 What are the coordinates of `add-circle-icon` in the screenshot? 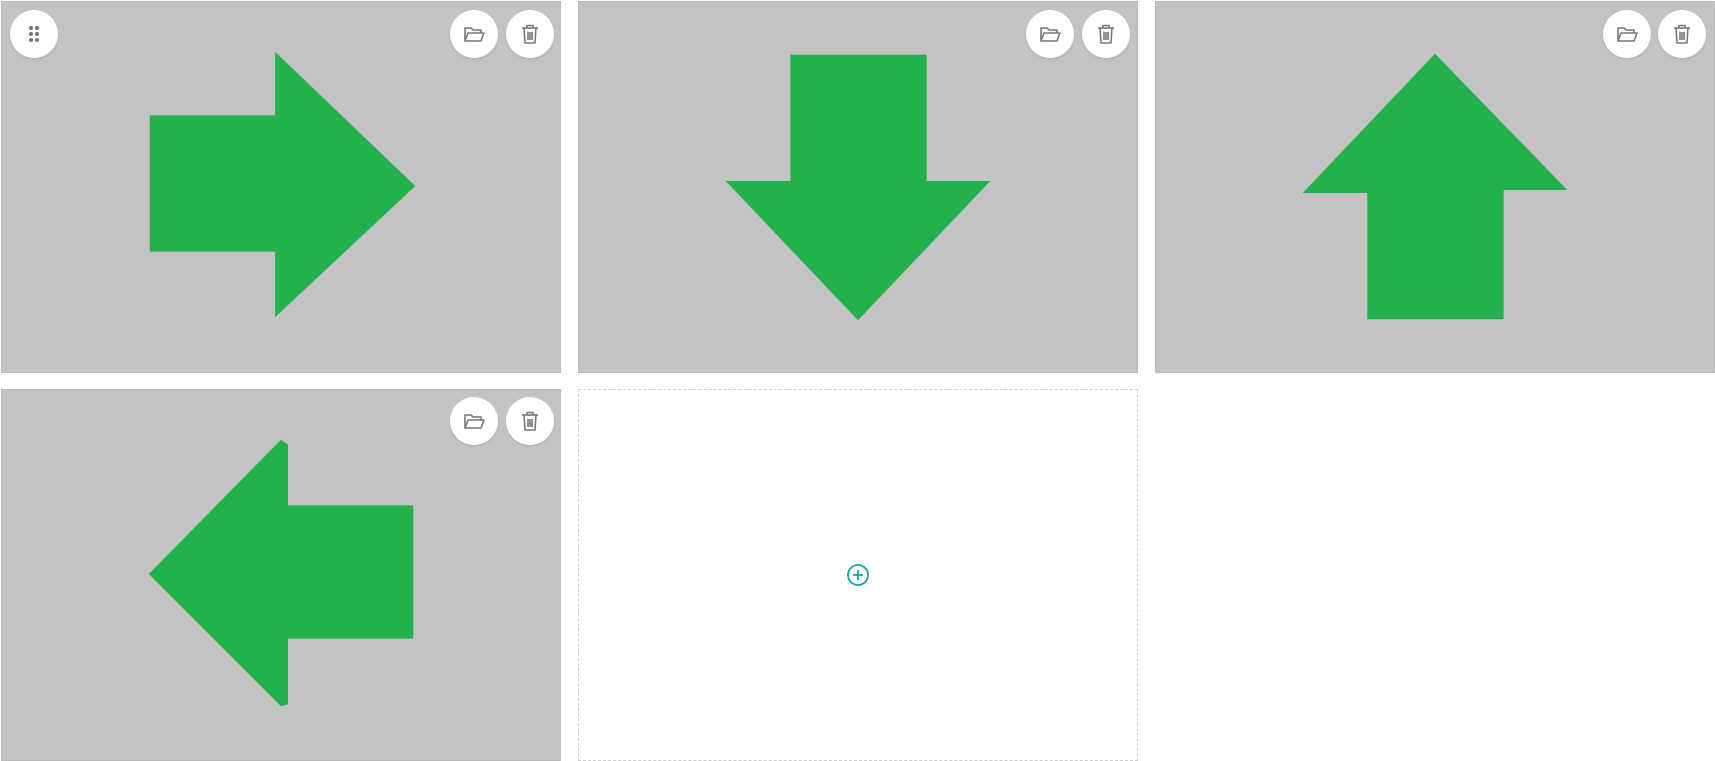 It's located at (858, 575).